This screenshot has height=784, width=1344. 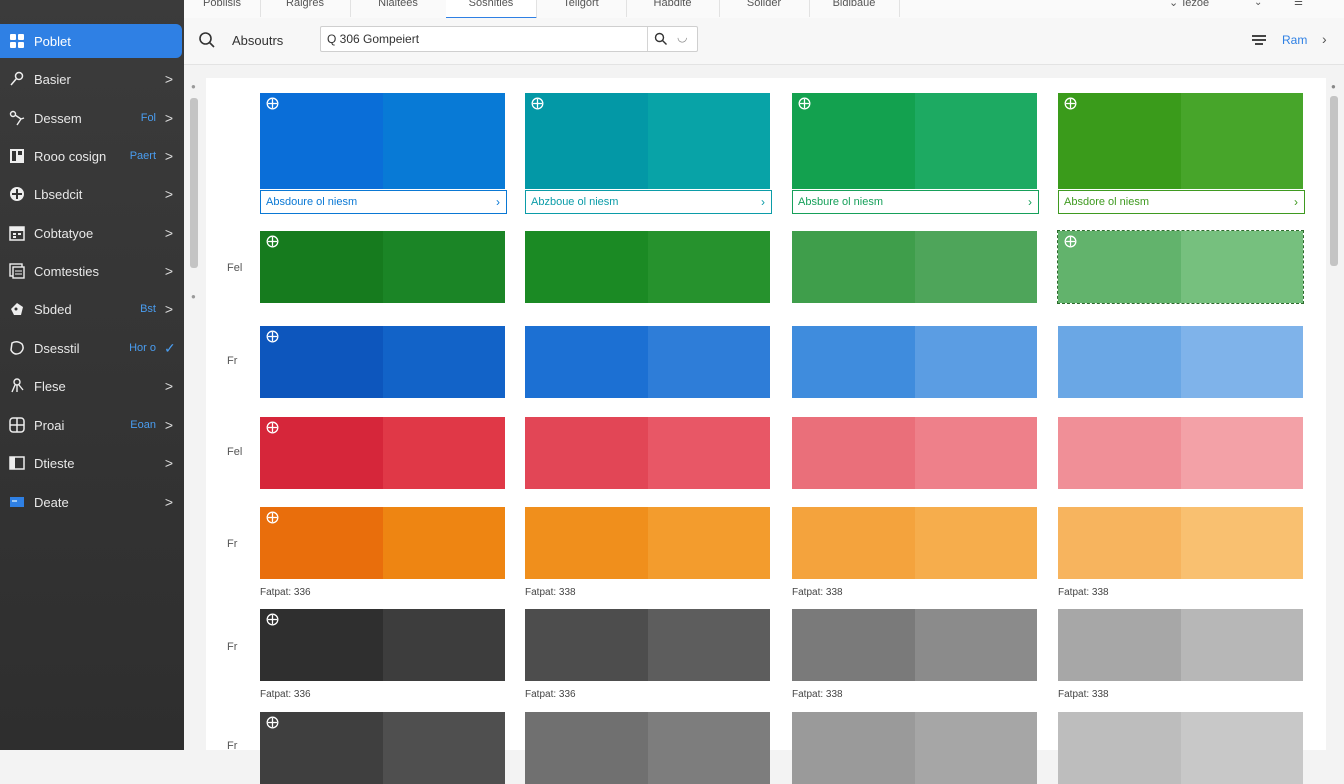 I want to click on tab-6: Solider, so click(x=764, y=8).